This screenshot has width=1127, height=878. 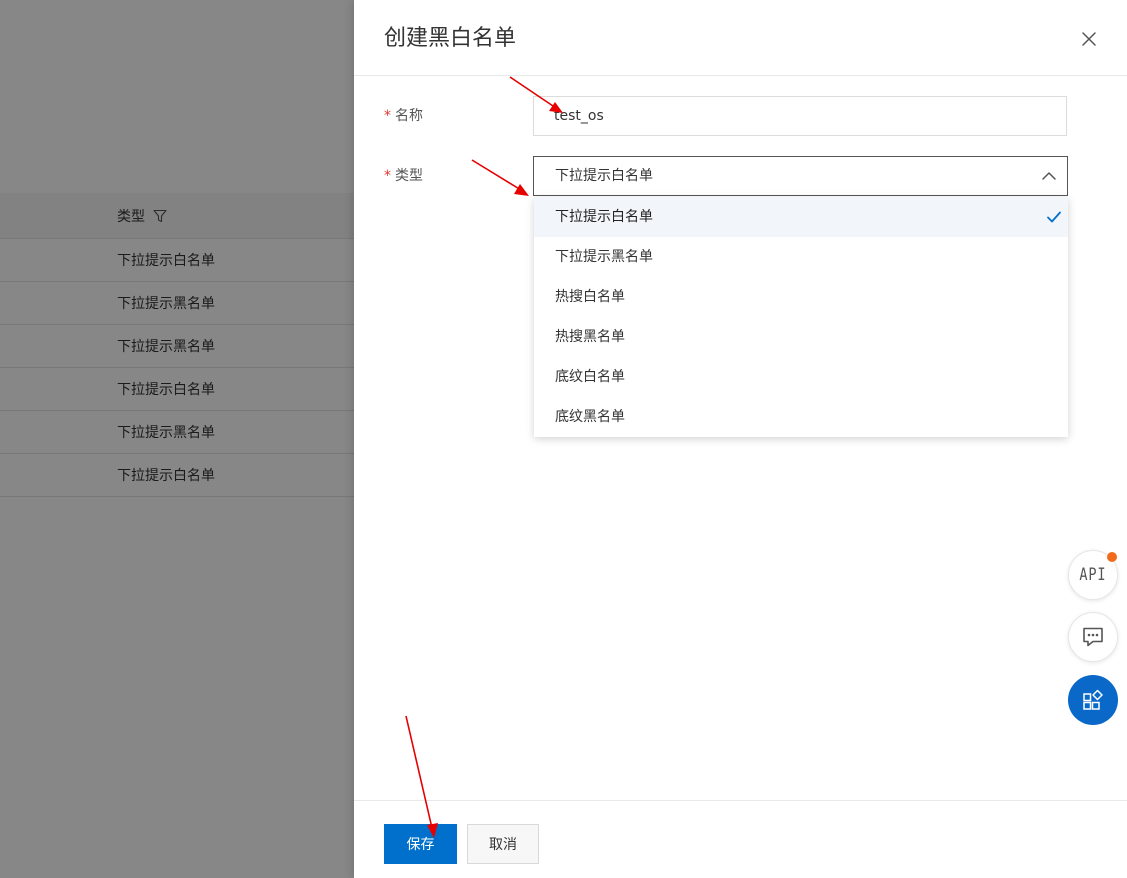 I want to click on dropdown-option: 热搜黑名单, so click(x=801, y=337).